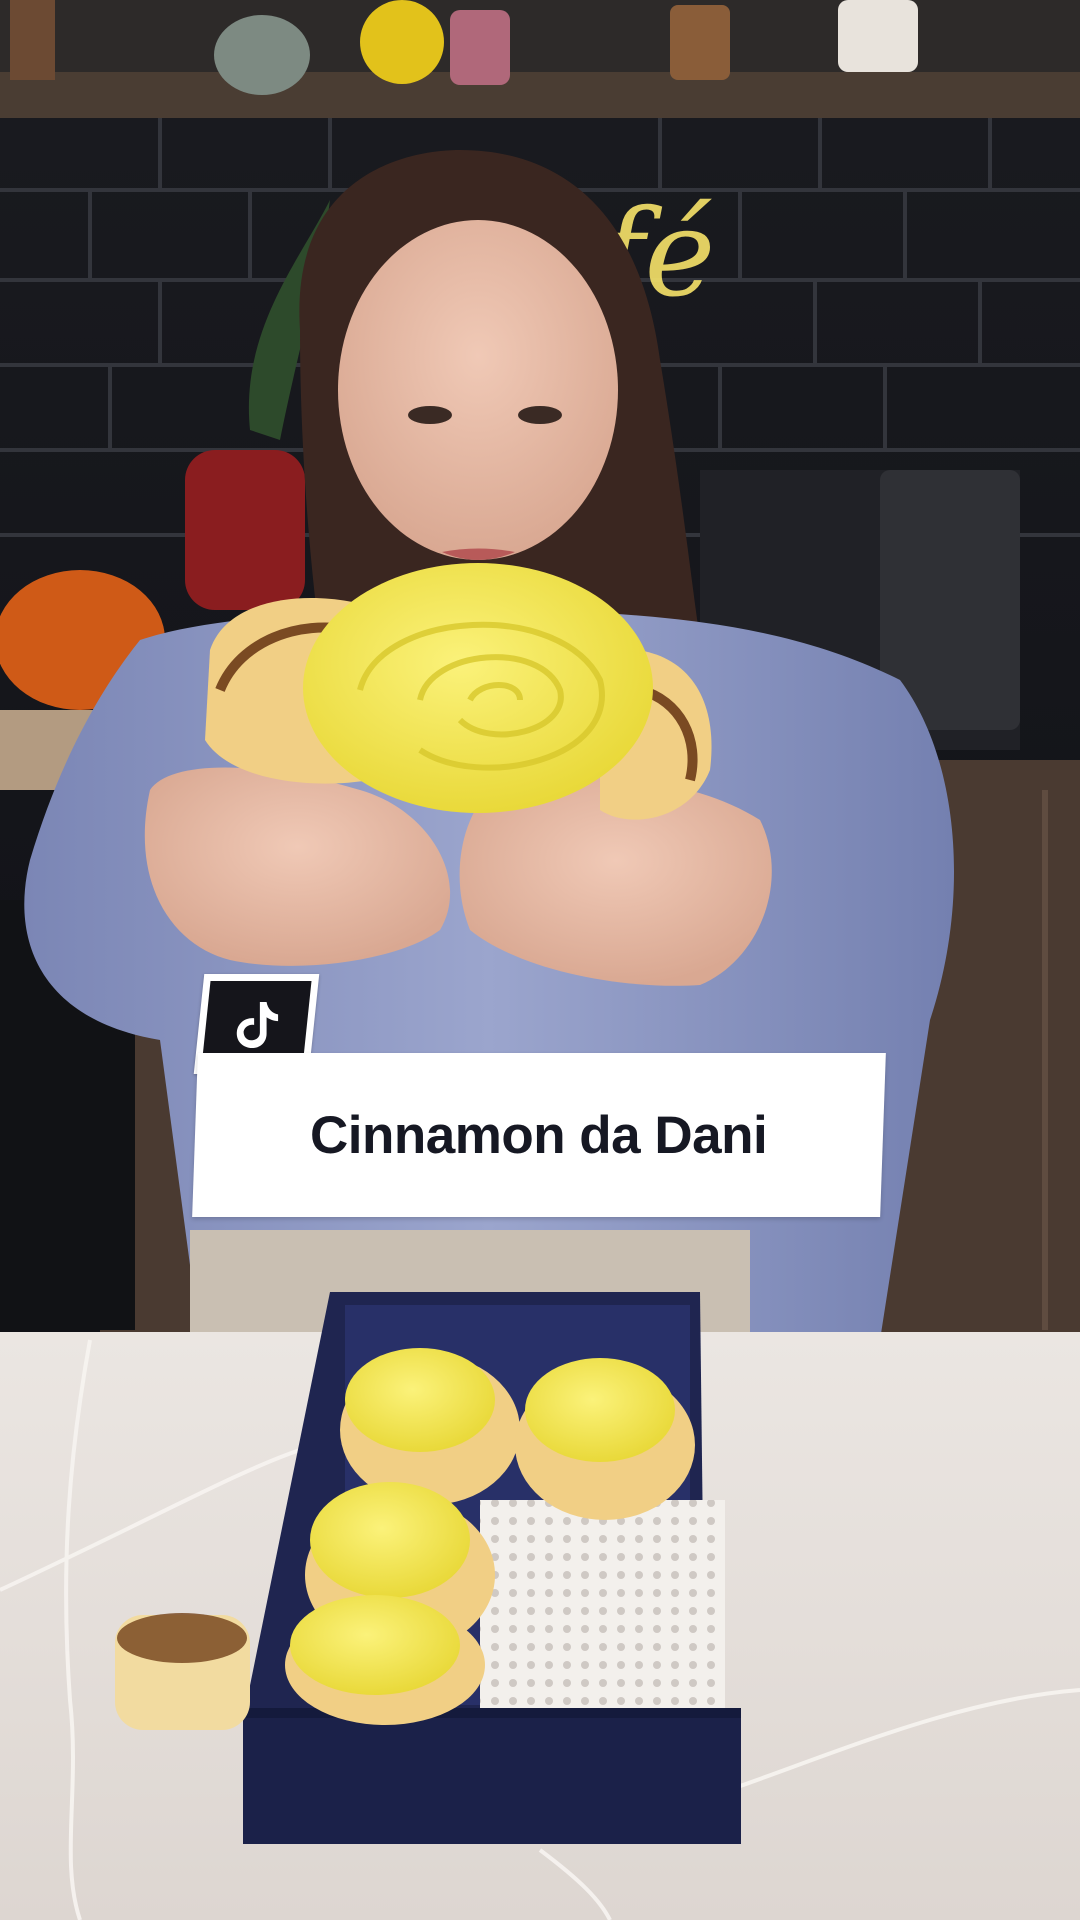  What do you see at coordinates (257, 1025) in the screenshot?
I see `tiktok-logo-icon` at bounding box center [257, 1025].